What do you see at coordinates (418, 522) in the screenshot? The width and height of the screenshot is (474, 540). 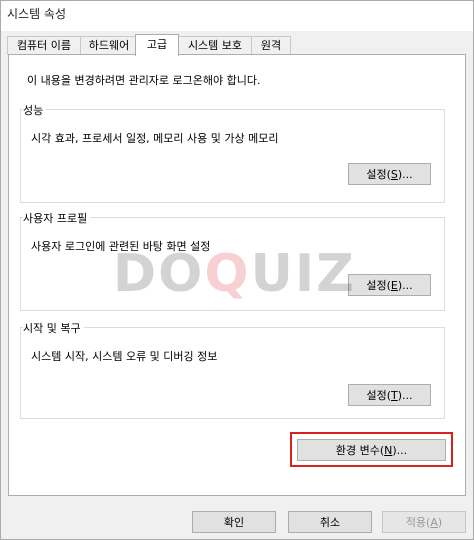 I see `apply-prefix: 적용(` at bounding box center [418, 522].